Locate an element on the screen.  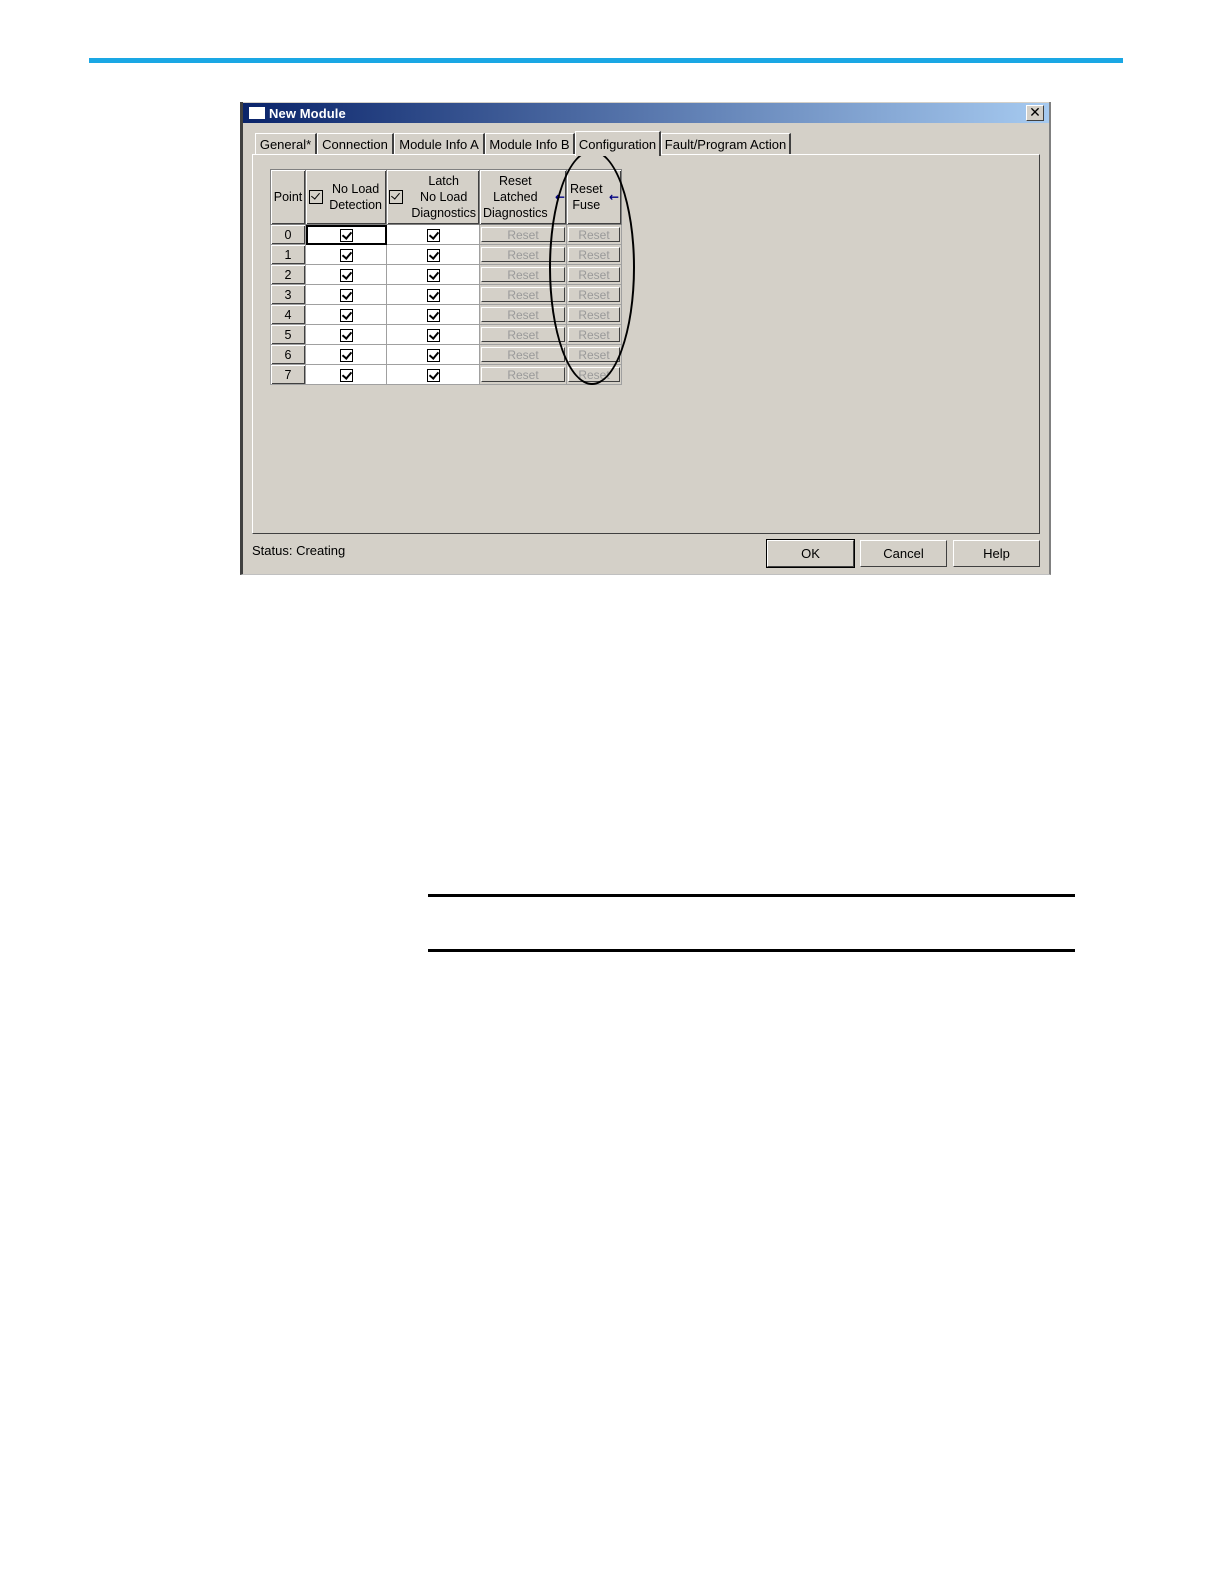
top-accent-rule is located at coordinates (606, 60).